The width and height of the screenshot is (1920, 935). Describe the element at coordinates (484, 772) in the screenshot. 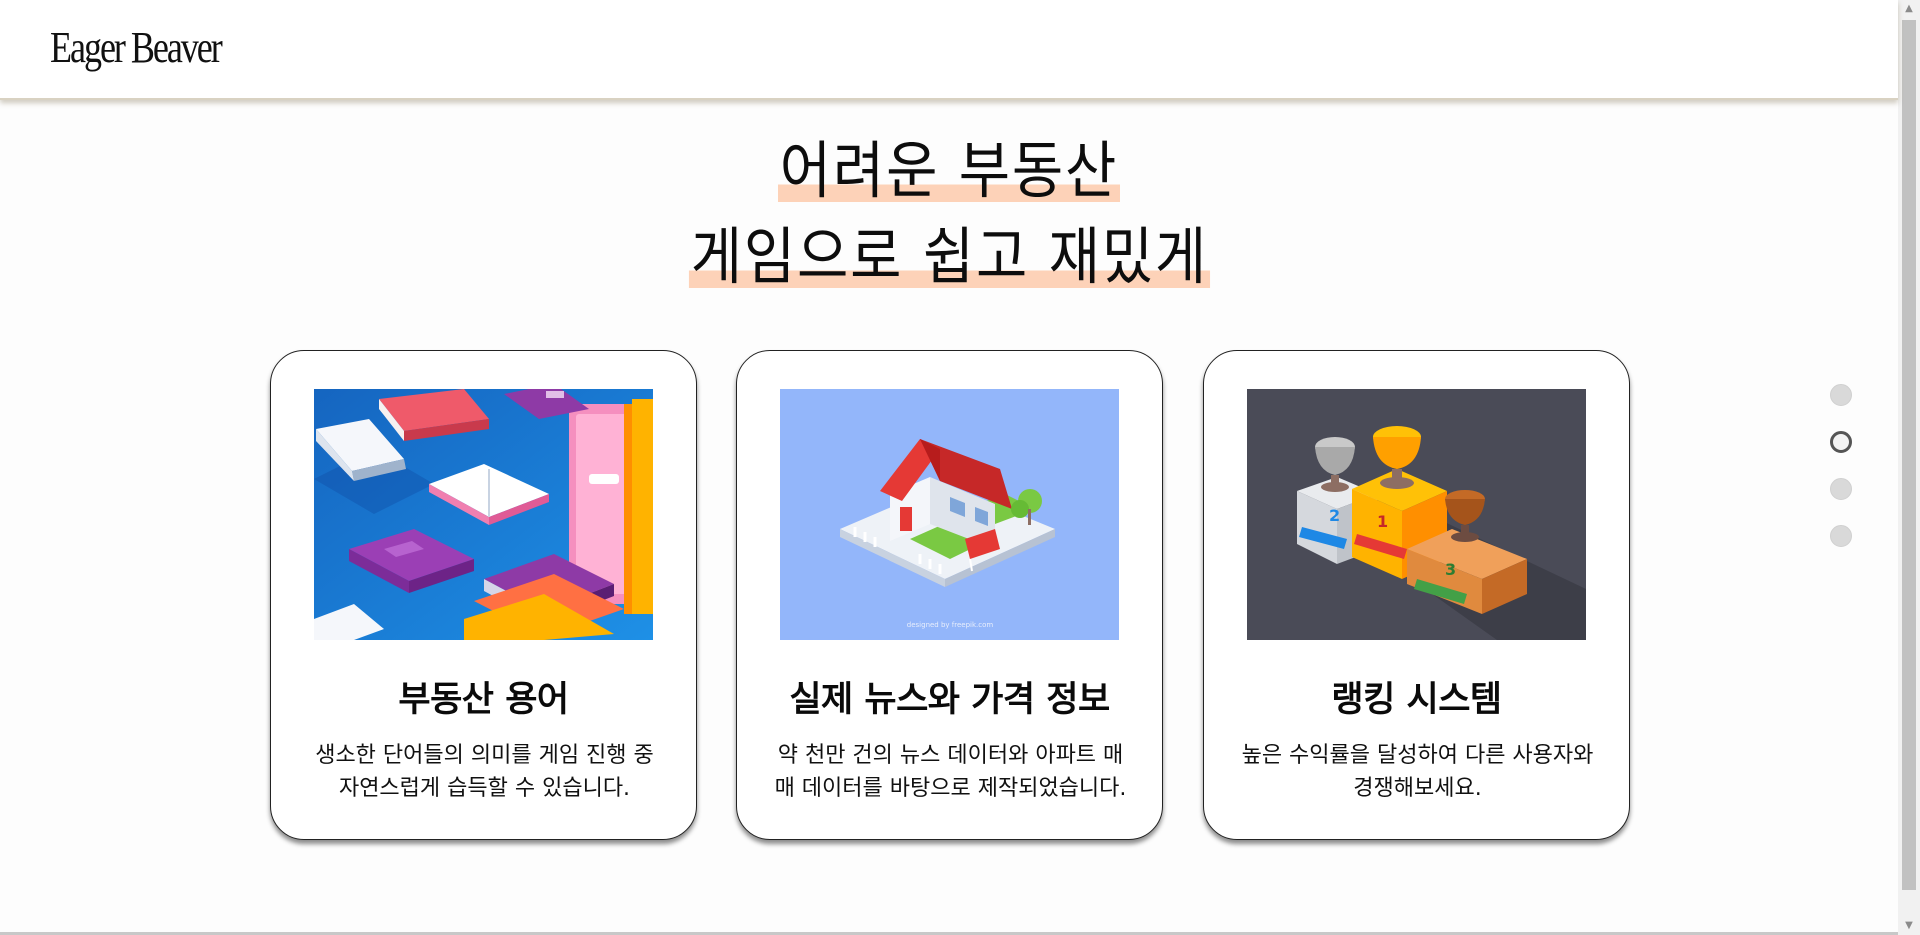

I see `card-description: 생소한 단어들의 의미를 게임 진행 중 자연스럽게 습득할 수 있습니다.` at that location.